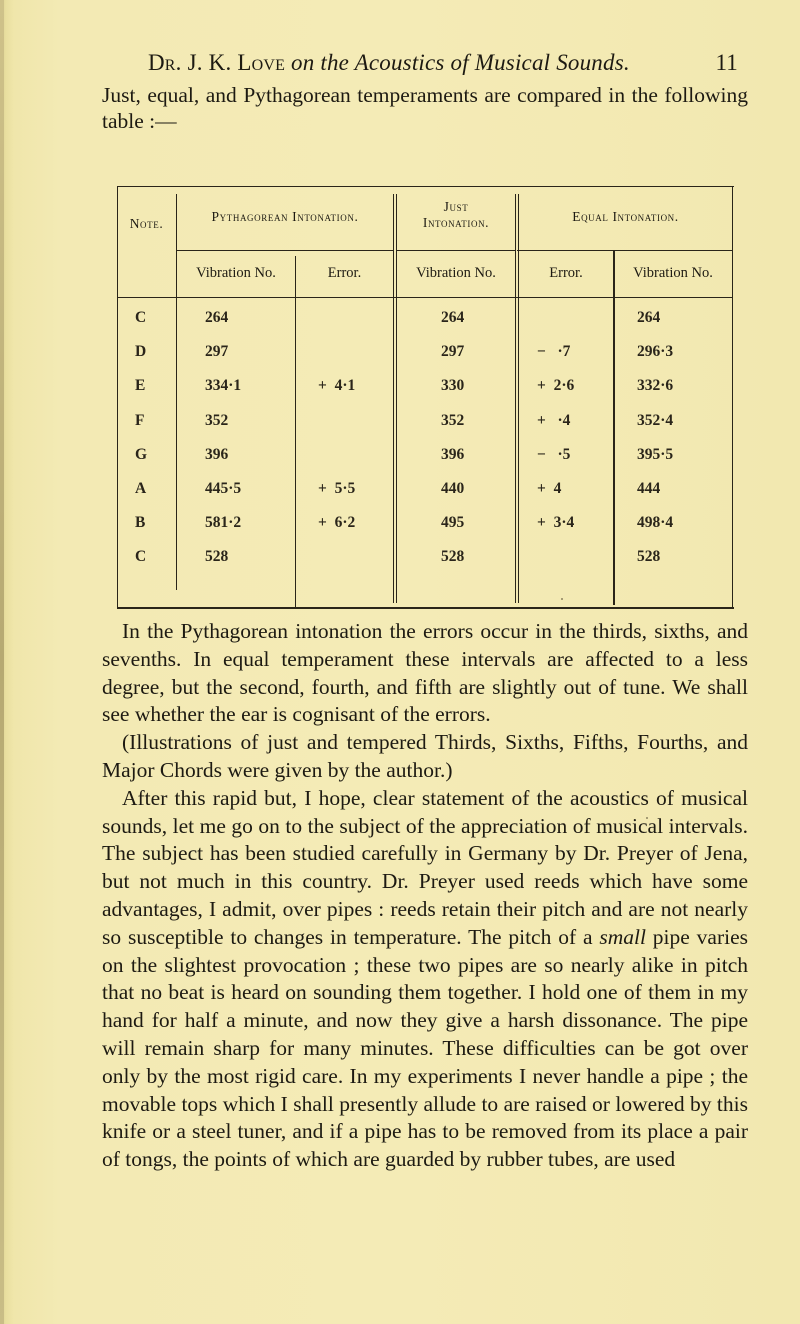 This screenshot has width=800, height=1324. I want to click on header-just-line1: Just, so click(456, 206).